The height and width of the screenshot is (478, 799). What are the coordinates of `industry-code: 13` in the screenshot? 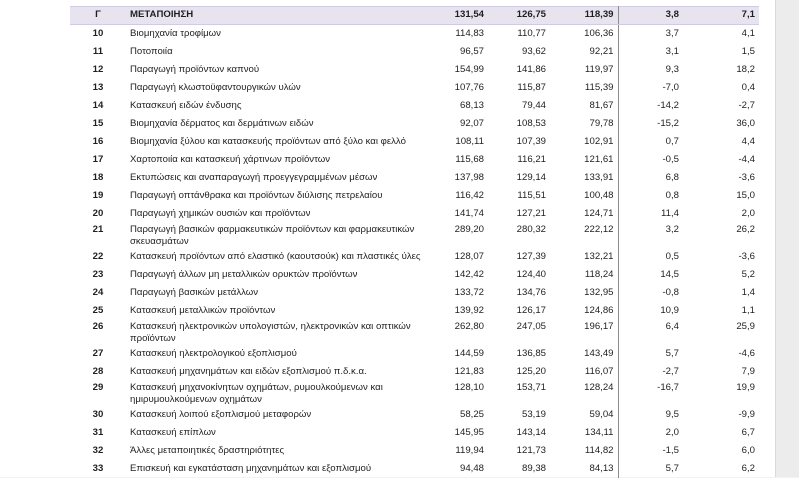 It's located at (98, 88).